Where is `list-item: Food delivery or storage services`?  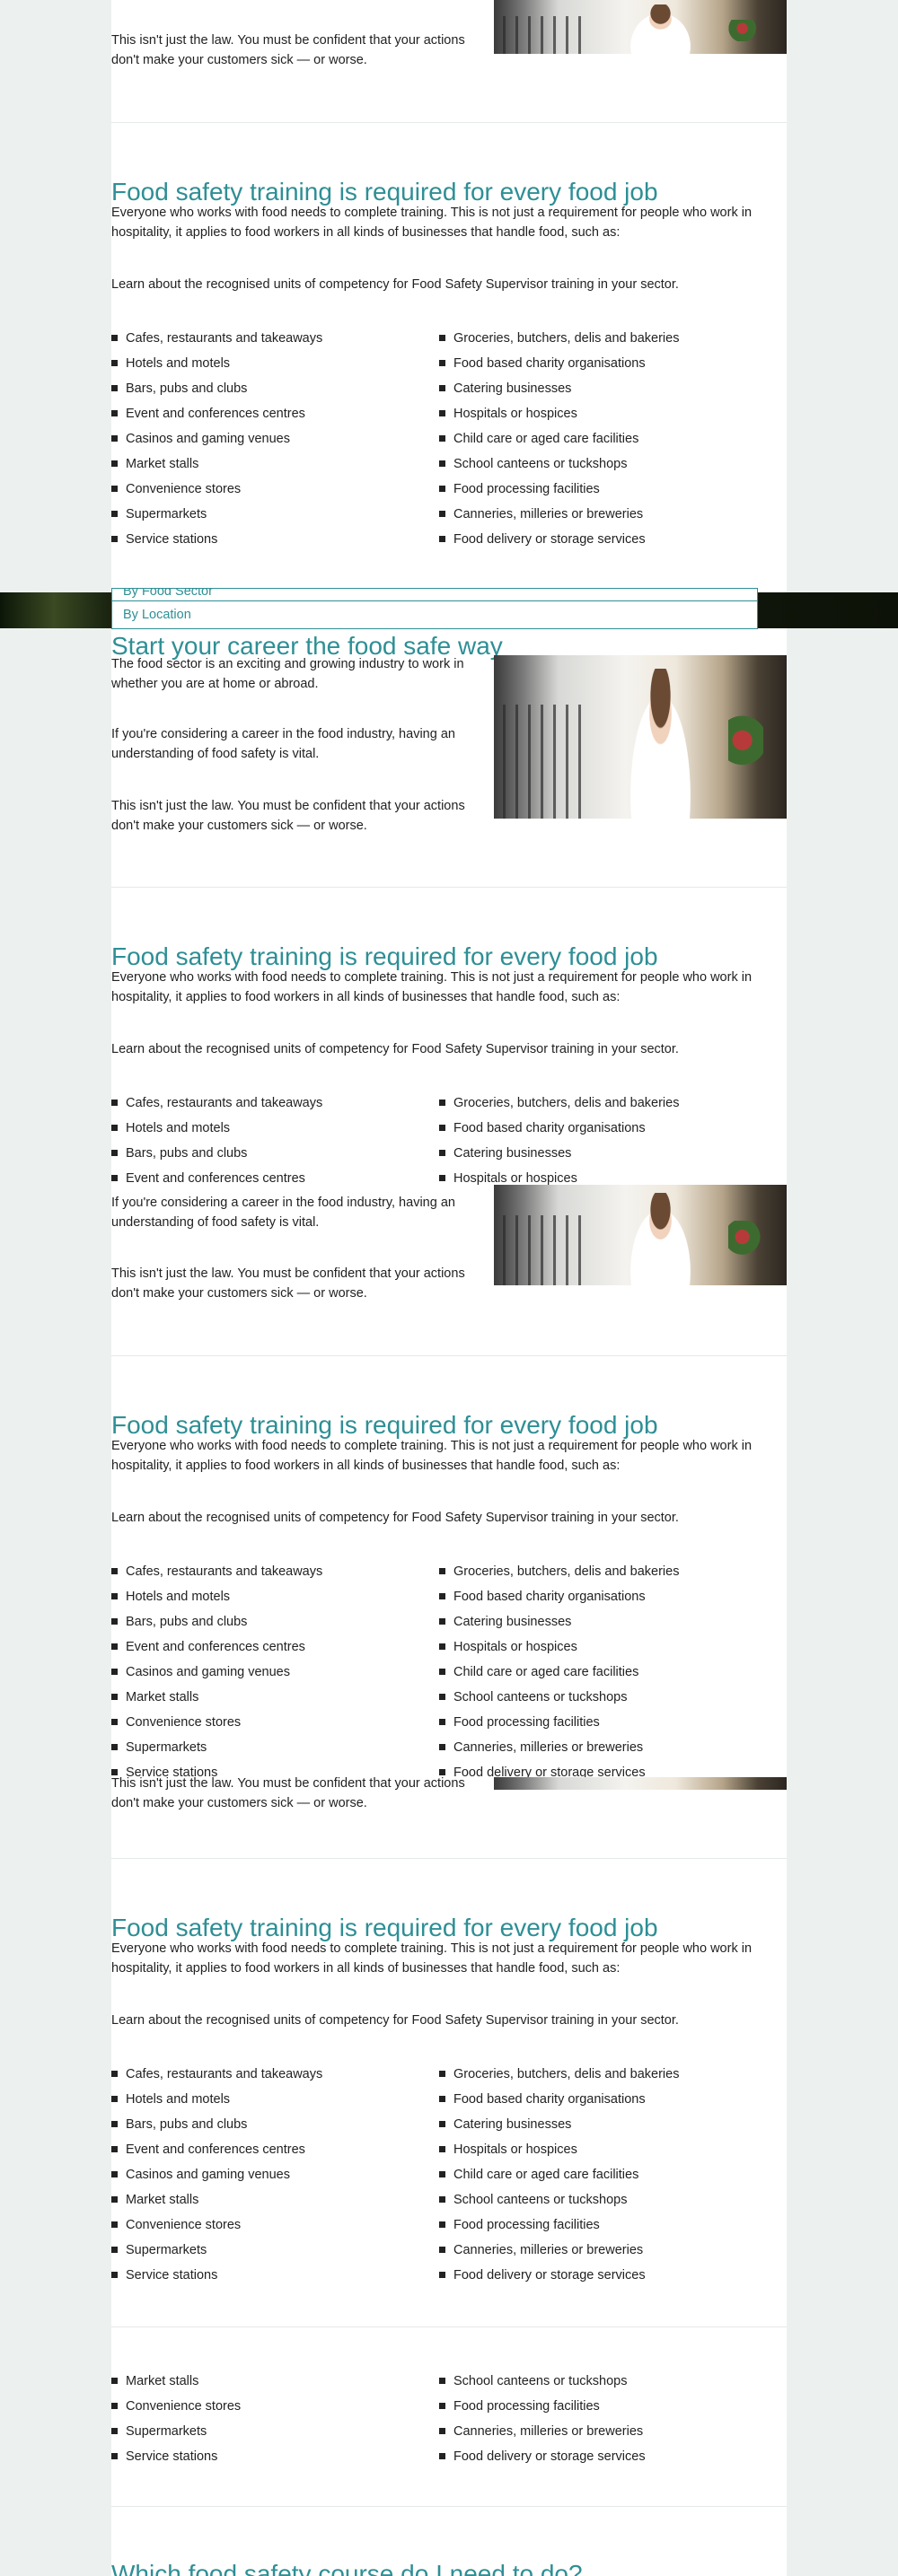
list-item: Food delivery or storage services is located at coordinates (609, 2459).